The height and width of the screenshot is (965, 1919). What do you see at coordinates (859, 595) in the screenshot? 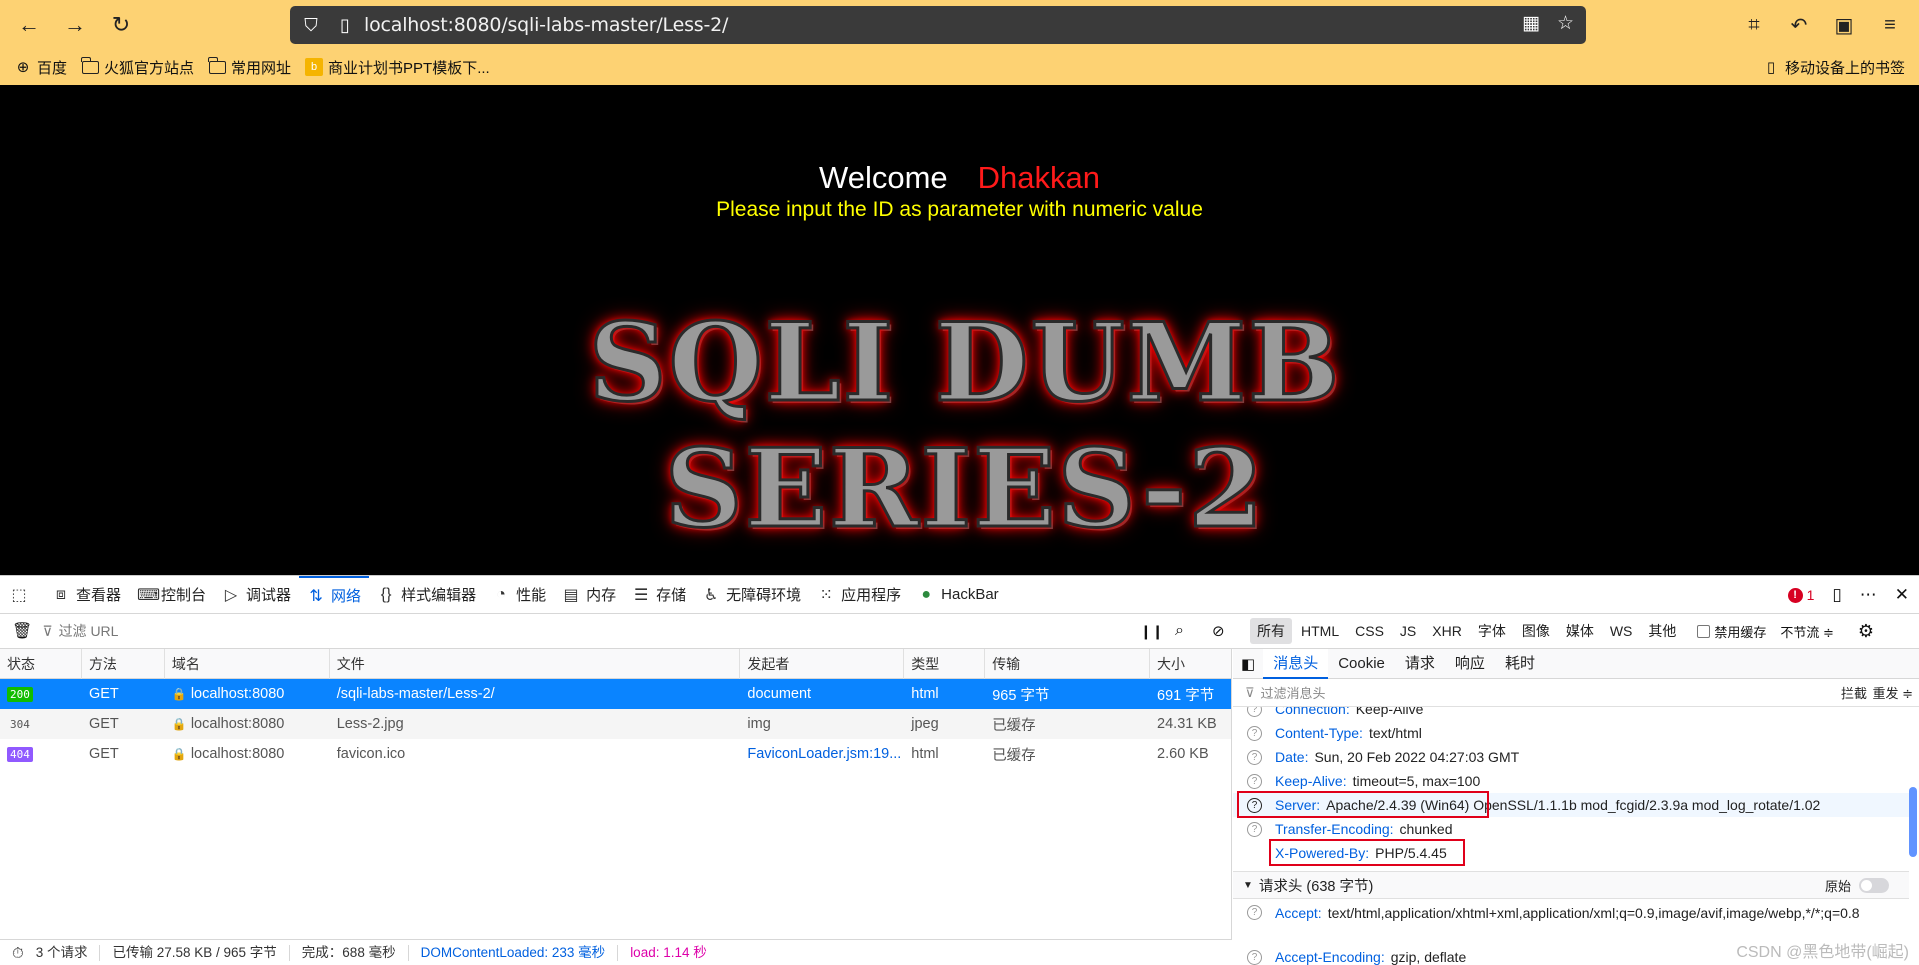
I see `tab-application: ⁙ 应用程序` at bounding box center [859, 595].